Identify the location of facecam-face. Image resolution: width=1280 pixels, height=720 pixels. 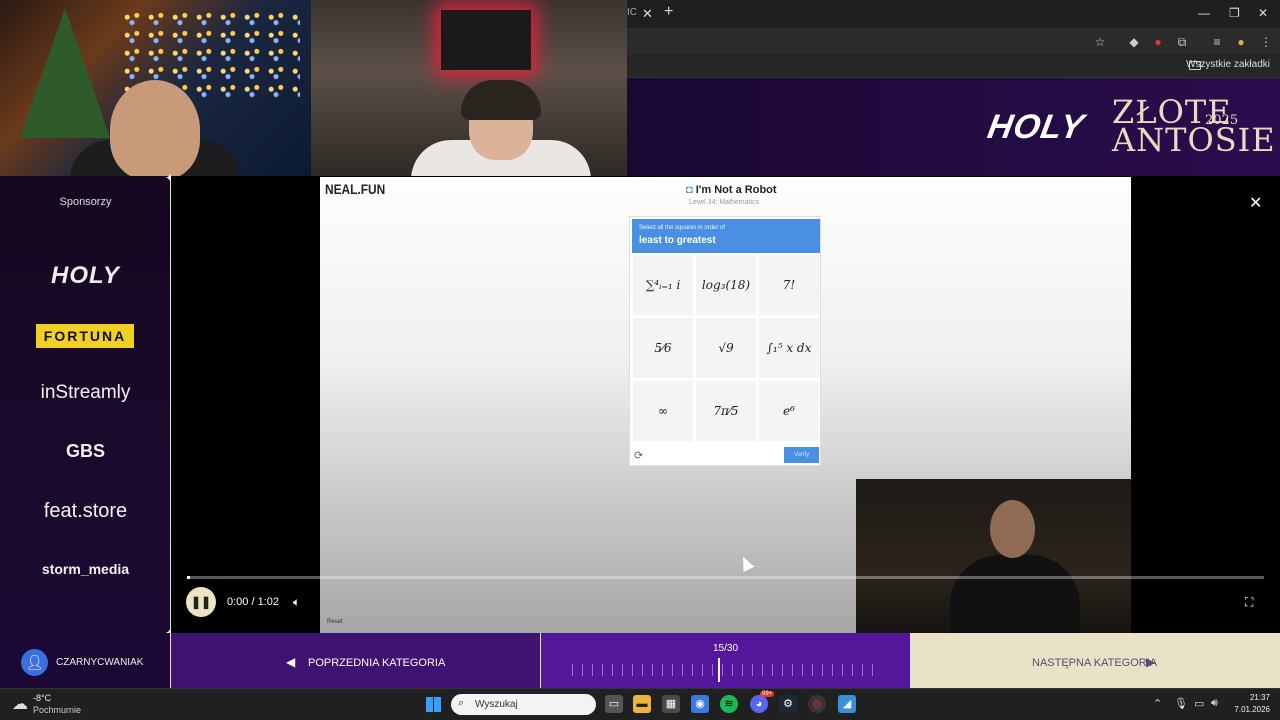
(1012, 529).